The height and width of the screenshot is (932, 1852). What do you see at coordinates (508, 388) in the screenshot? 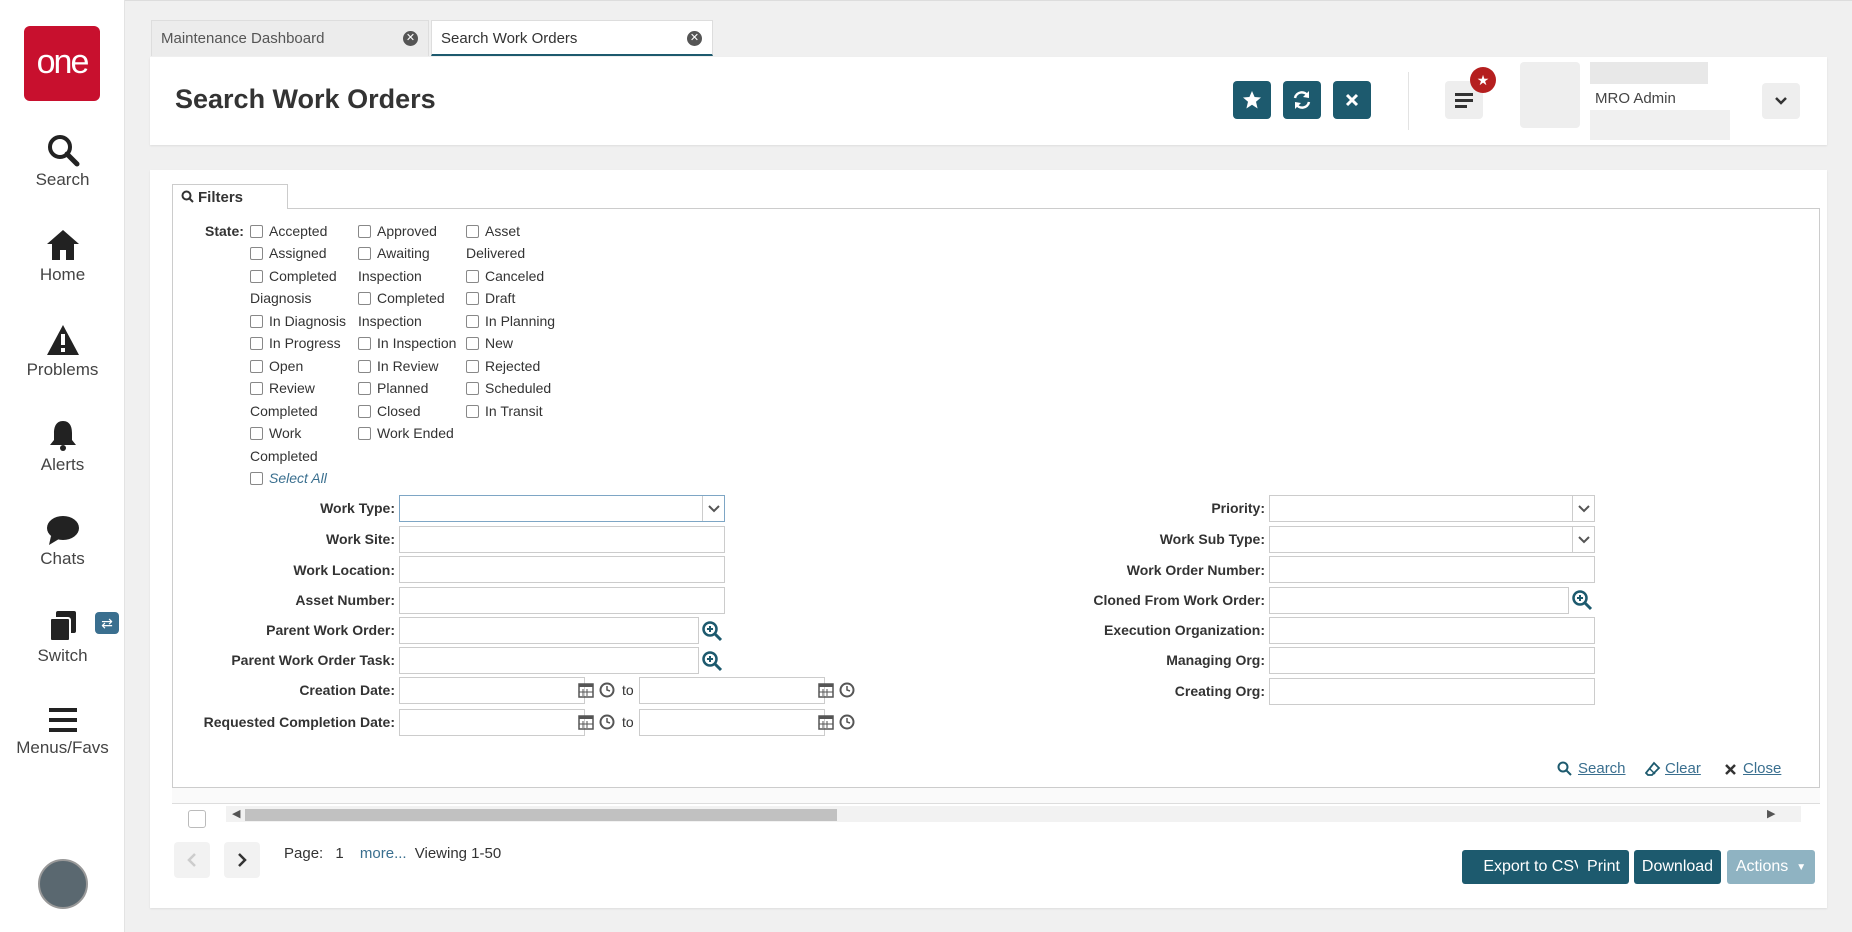
I see `state-checkbox-scheduled: Scheduled` at bounding box center [508, 388].